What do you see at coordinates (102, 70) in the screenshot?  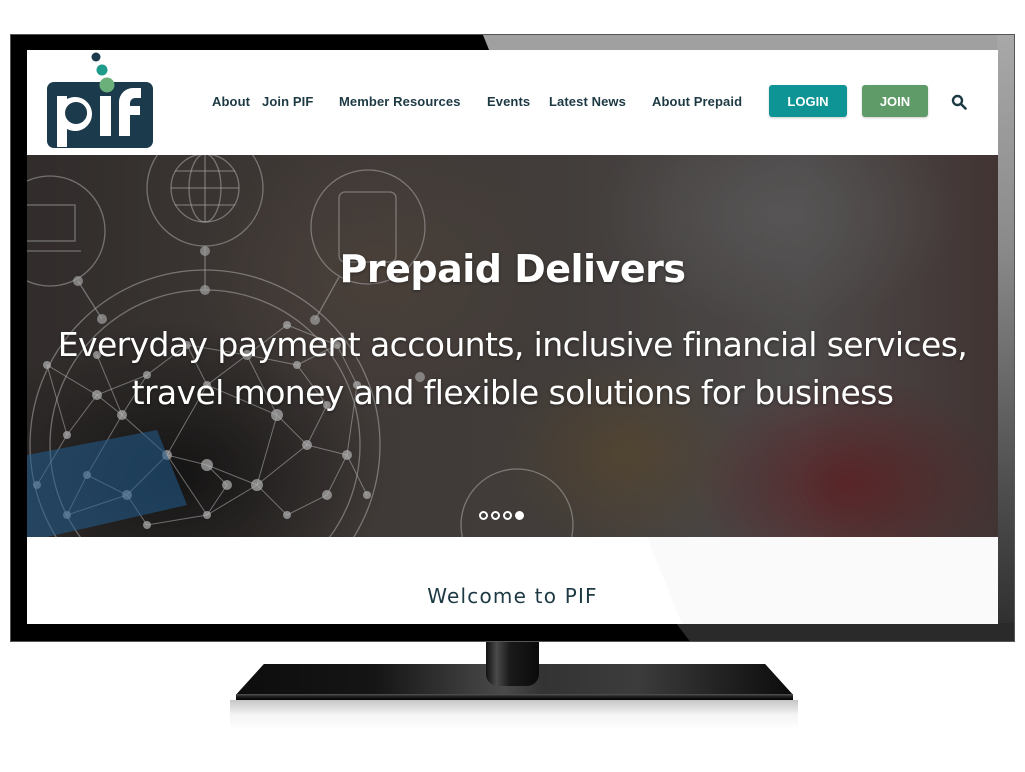 I see `logo-dot-teal` at bounding box center [102, 70].